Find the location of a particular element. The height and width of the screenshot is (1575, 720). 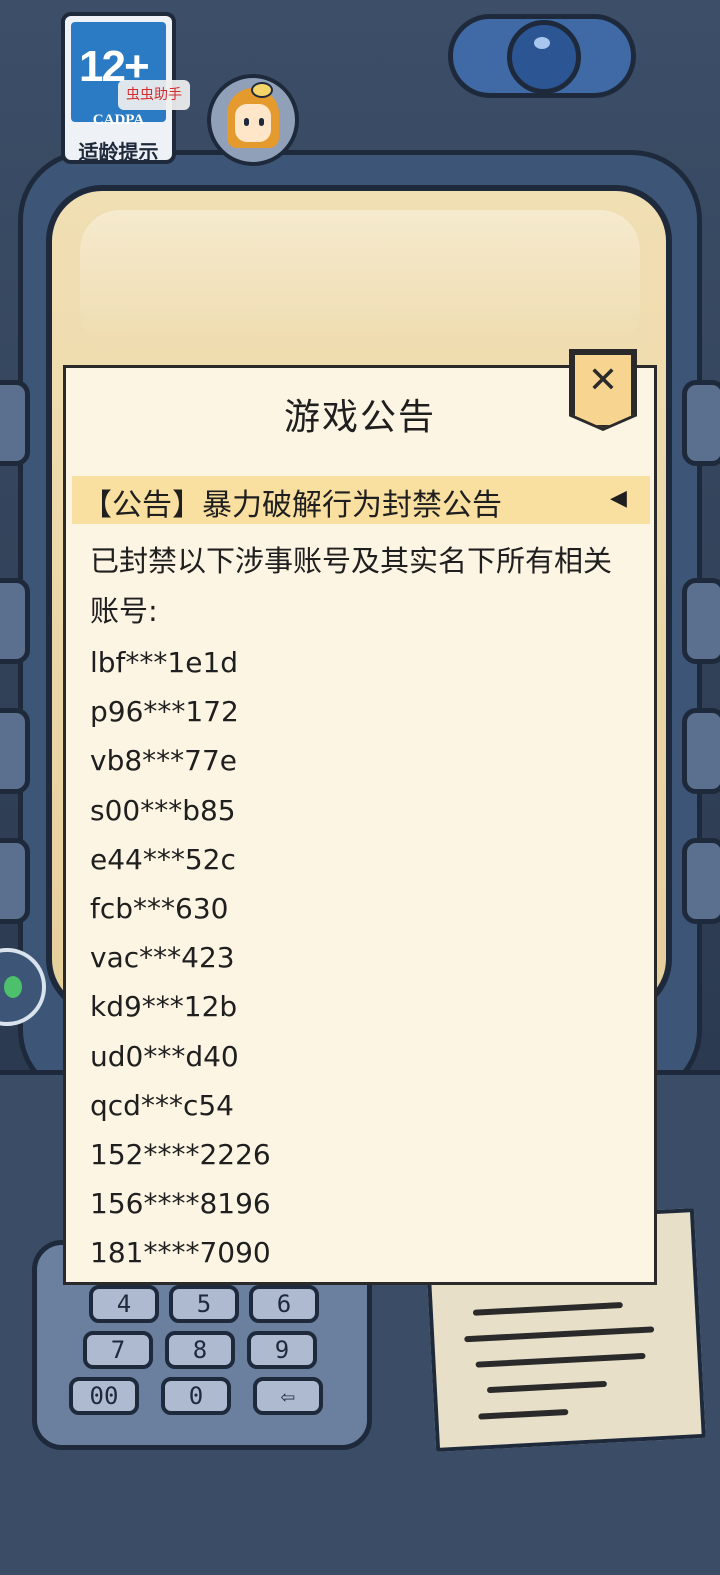

screen-glare is located at coordinates (360, 280).